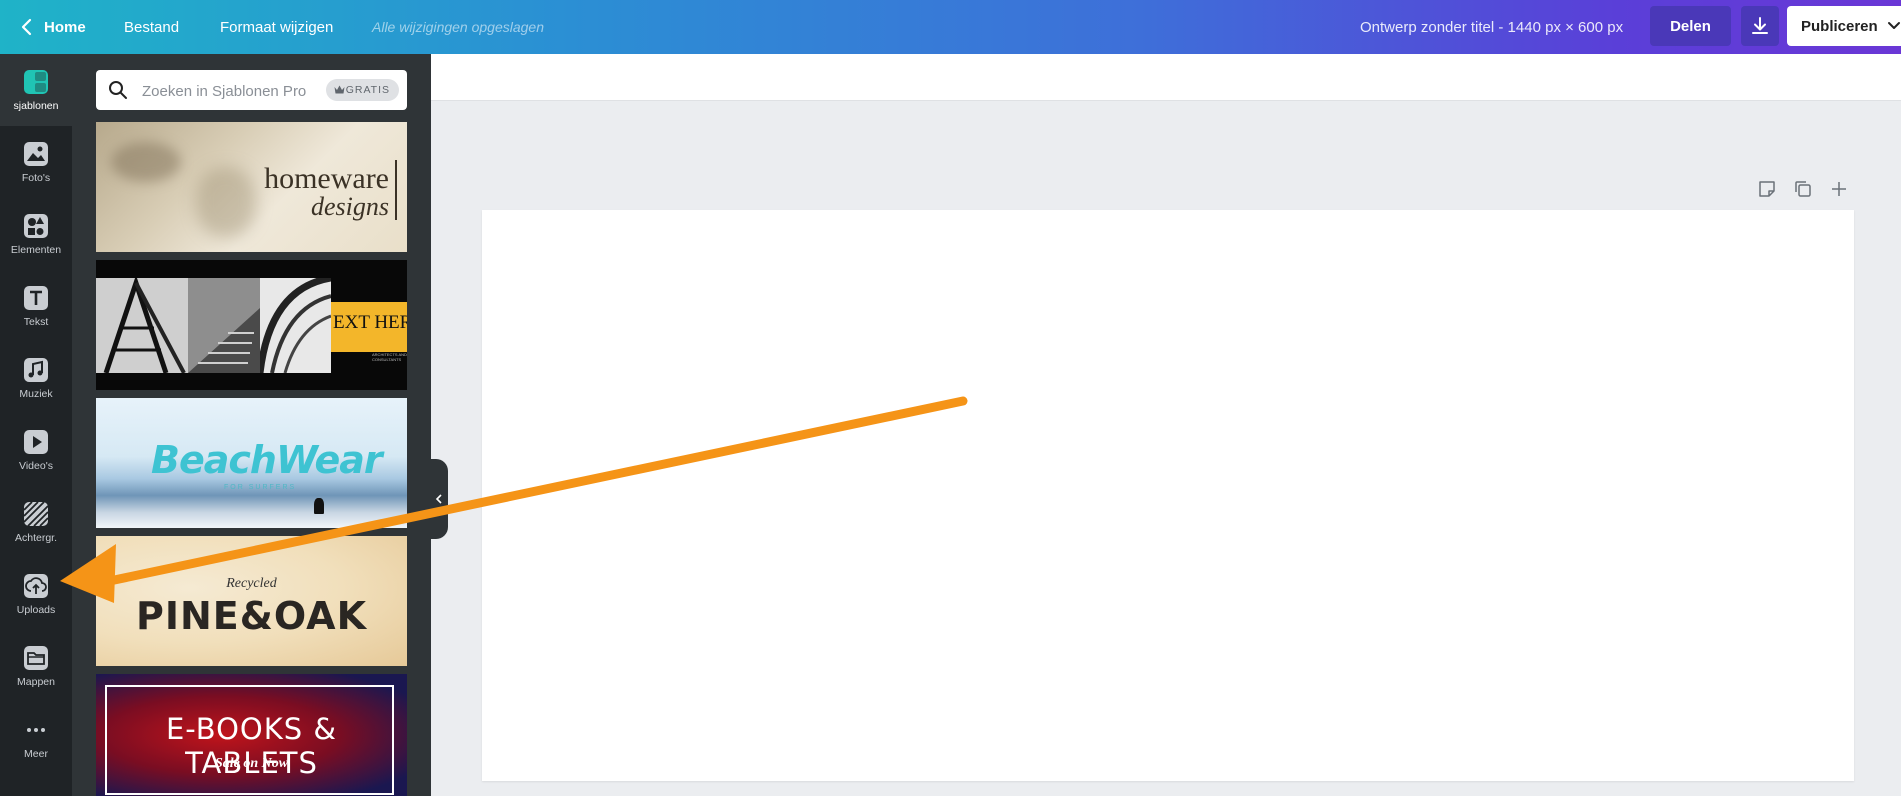  I want to click on download-icon, so click(1760, 25).